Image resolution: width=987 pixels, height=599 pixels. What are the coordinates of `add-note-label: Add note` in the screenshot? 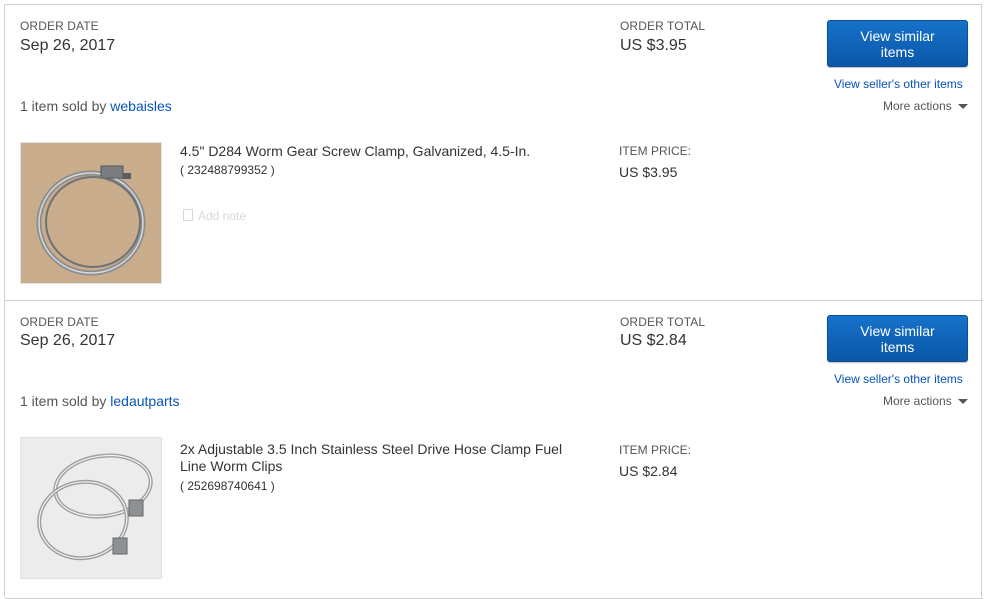 It's located at (222, 216).